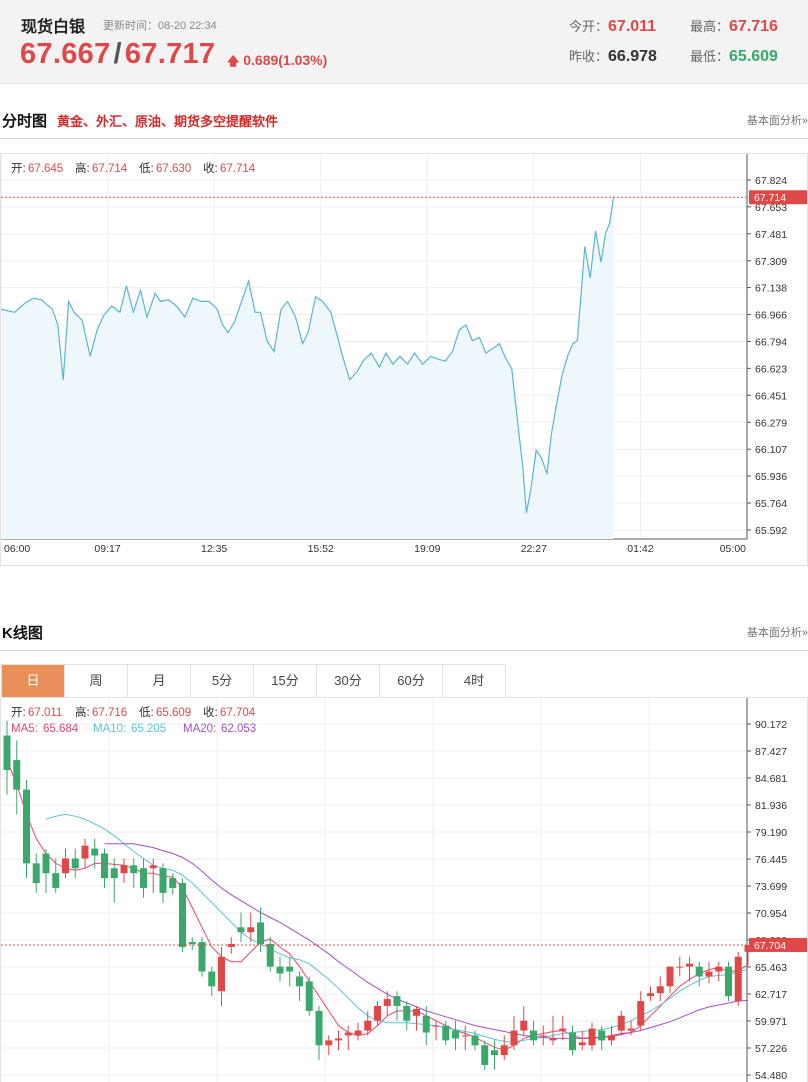  What do you see at coordinates (33, 681) in the screenshot?
I see `tab-kline-0: 日` at bounding box center [33, 681].